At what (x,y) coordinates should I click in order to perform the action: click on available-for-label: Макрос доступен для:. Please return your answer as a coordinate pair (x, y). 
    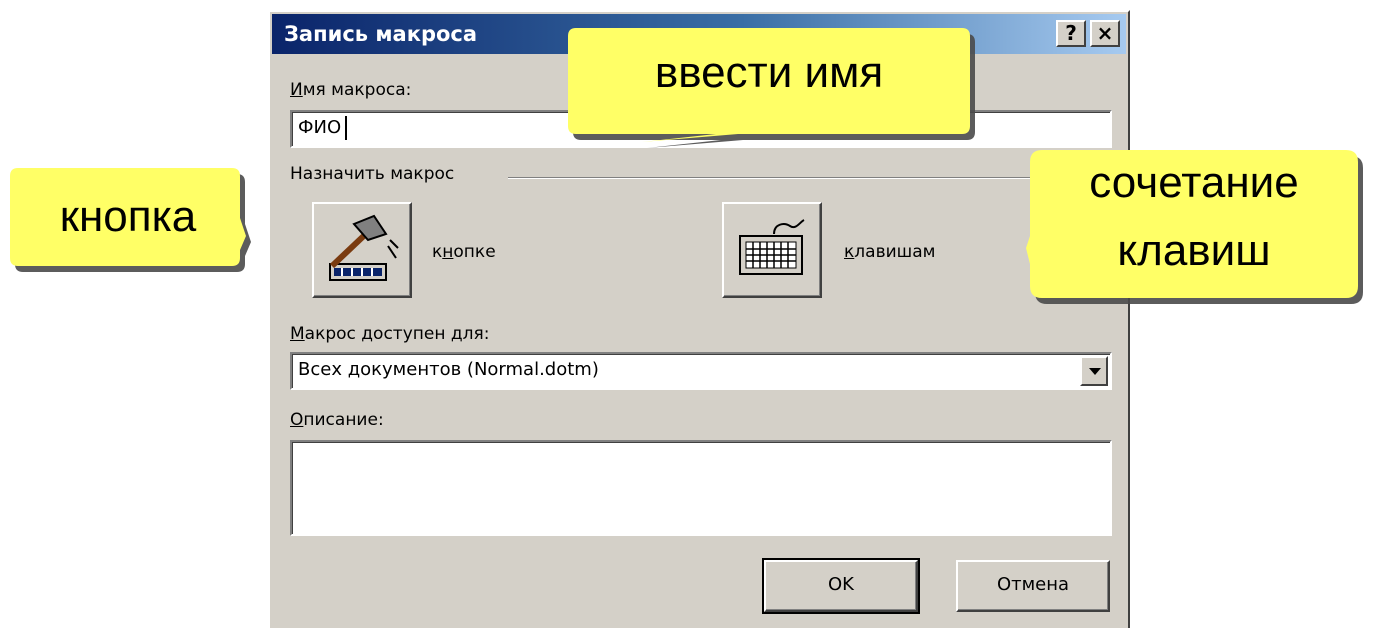
    Looking at the image, I should click on (390, 334).